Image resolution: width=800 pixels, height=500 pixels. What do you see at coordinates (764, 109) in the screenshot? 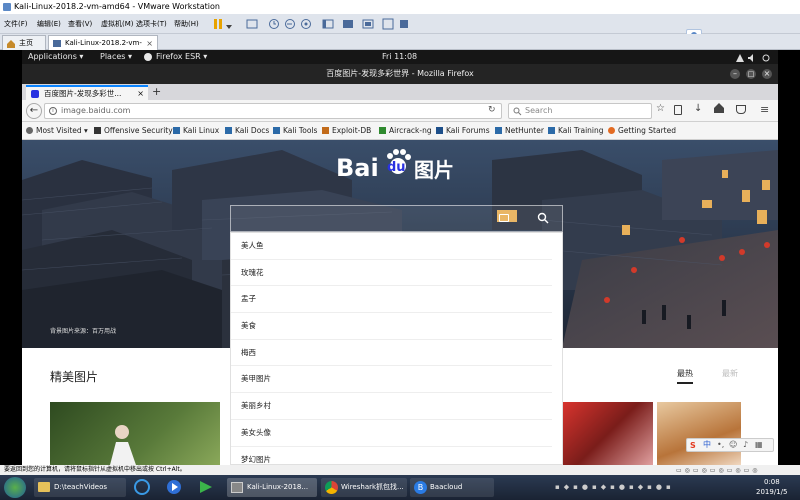
I see `menu-icon: ≡` at bounding box center [764, 109].